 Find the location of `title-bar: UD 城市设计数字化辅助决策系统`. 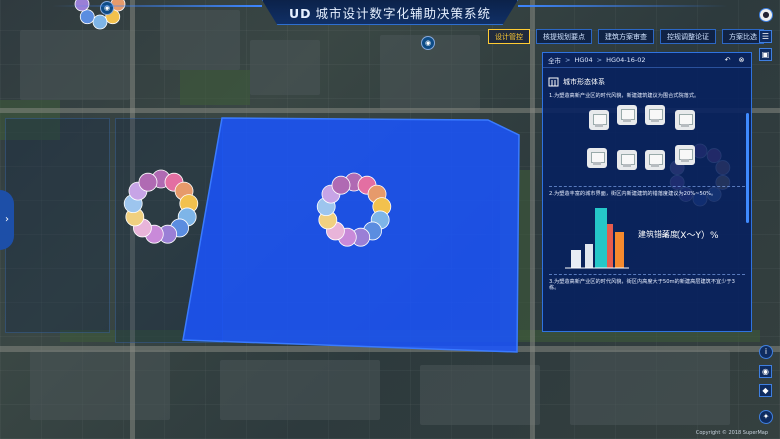

title-bar: UD 城市设计数字化辅助决策系统 is located at coordinates (390, 12).